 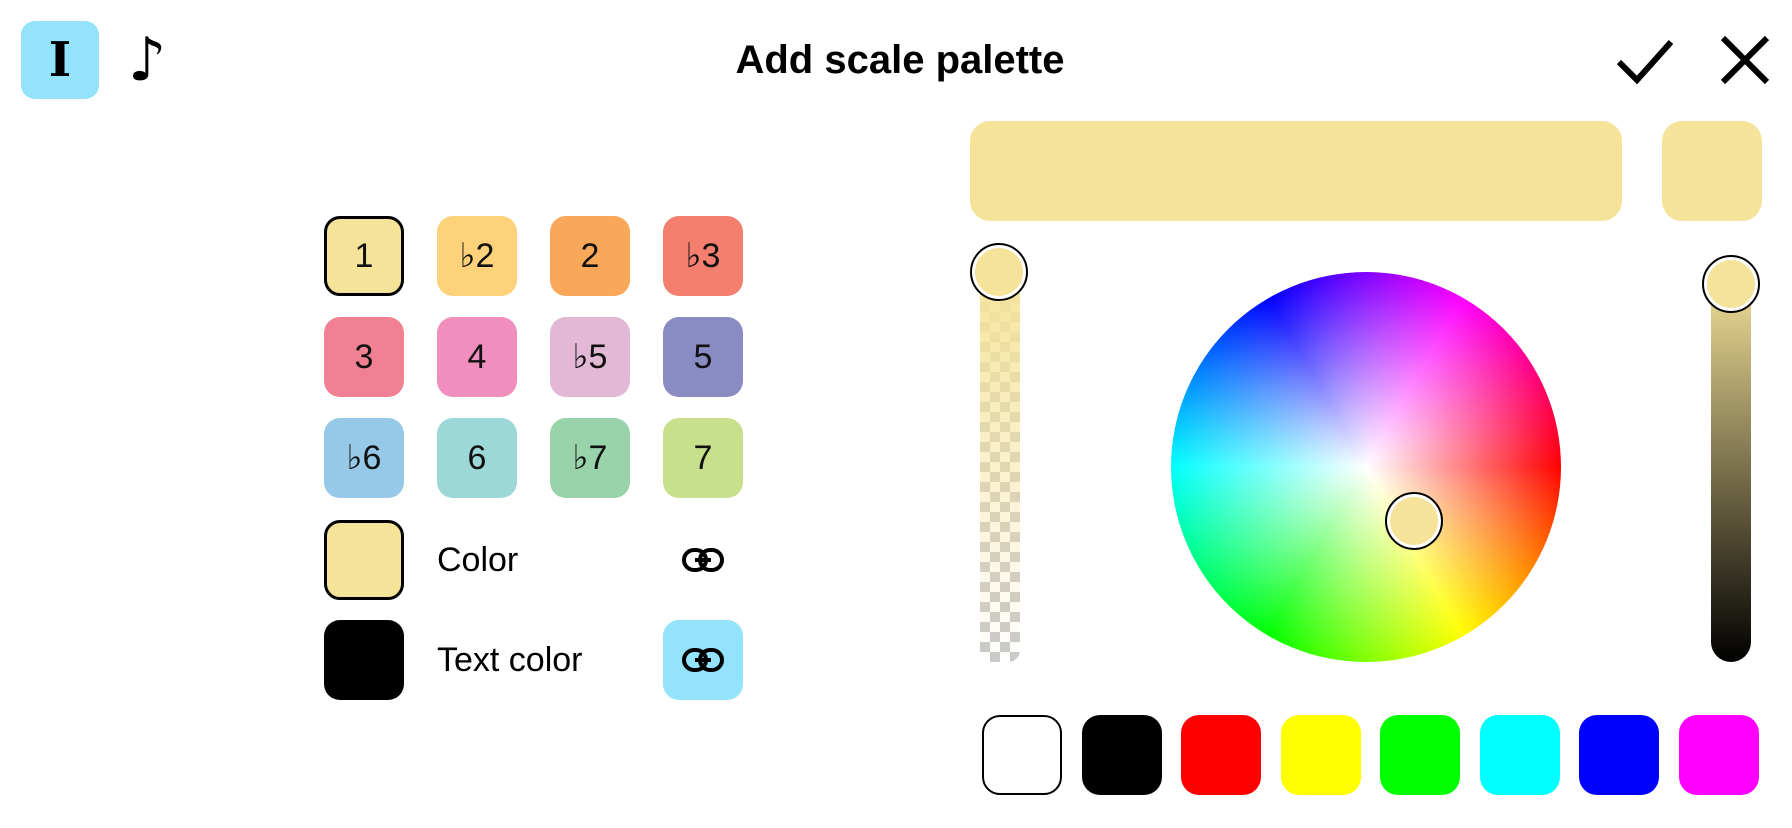 I want to click on note-mode-button: ♪, so click(x=147, y=60).